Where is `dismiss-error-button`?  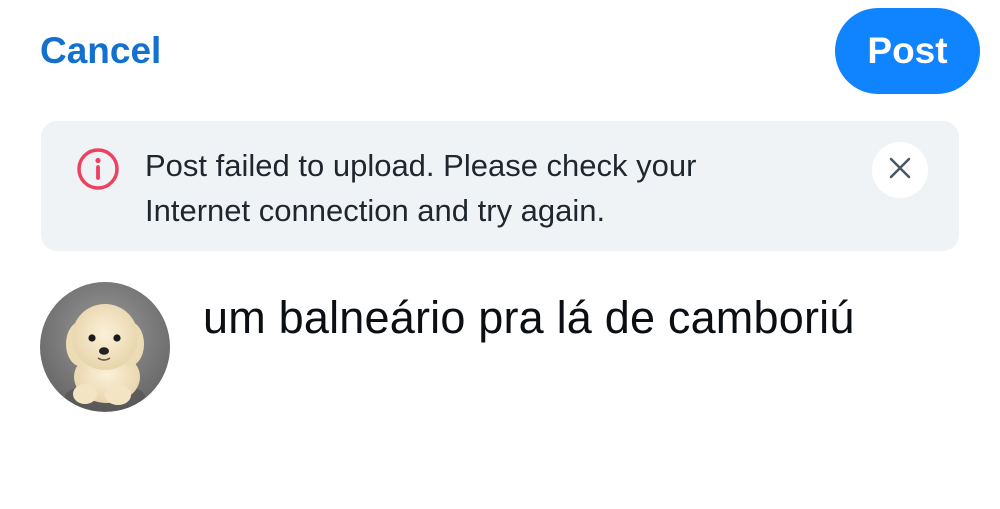
dismiss-error-button is located at coordinates (900, 170).